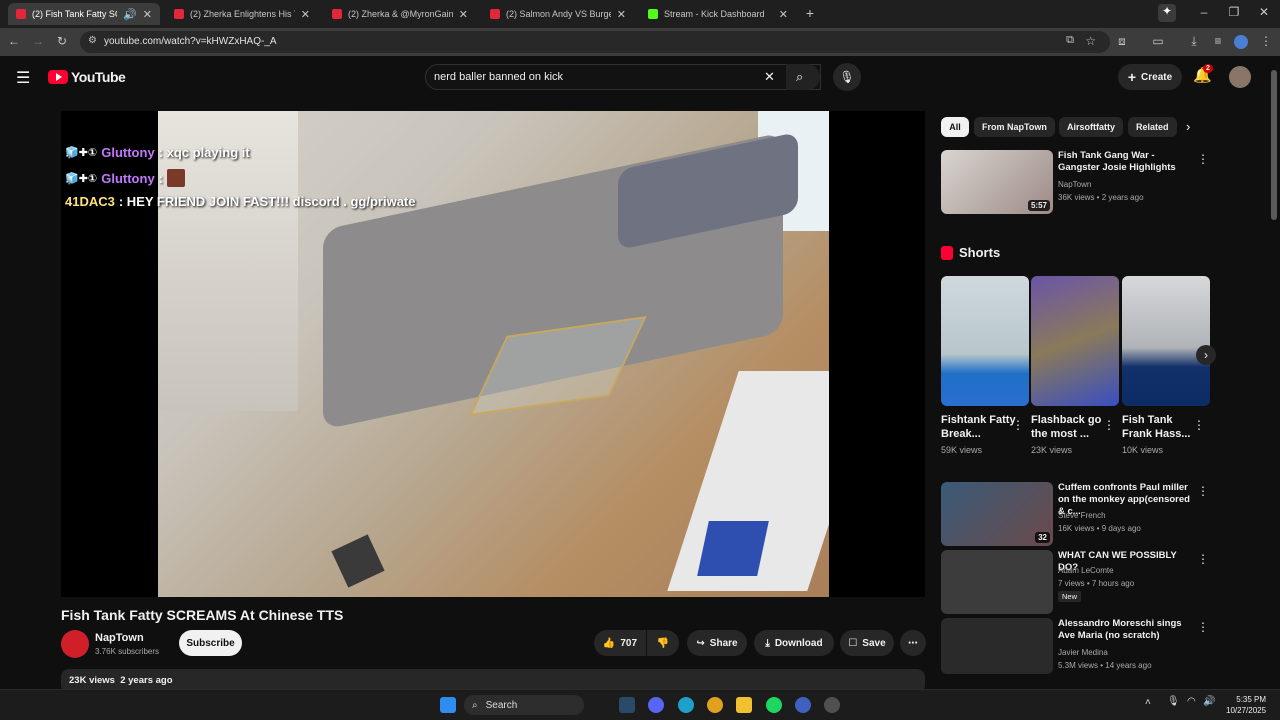  Describe the element at coordinates (1150, 77) in the screenshot. I see `create-button: + Create` at that location.